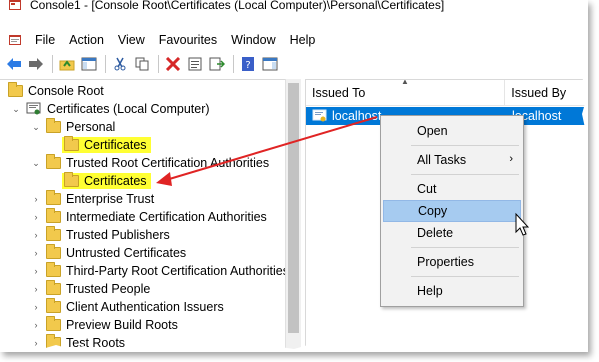 This screenshot has height=362, width=599. I want to click on arrow-head-icon, so click(164, 179).